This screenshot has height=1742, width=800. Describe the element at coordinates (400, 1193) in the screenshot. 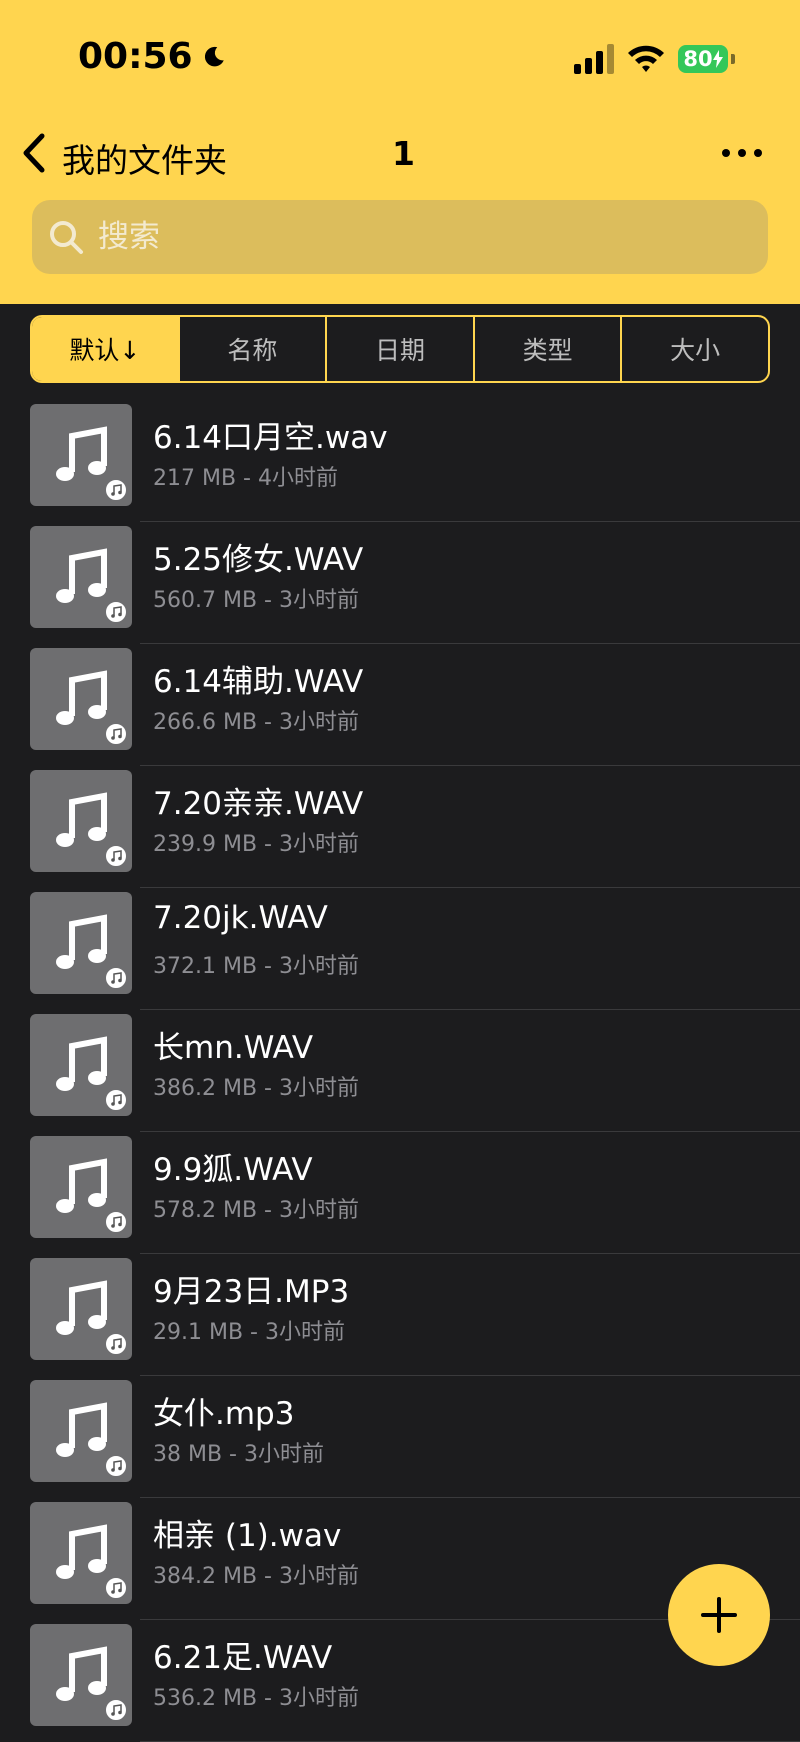

I see `file-row: 9.9狐.WAV 578.2 MB - 3小时前` at that location.